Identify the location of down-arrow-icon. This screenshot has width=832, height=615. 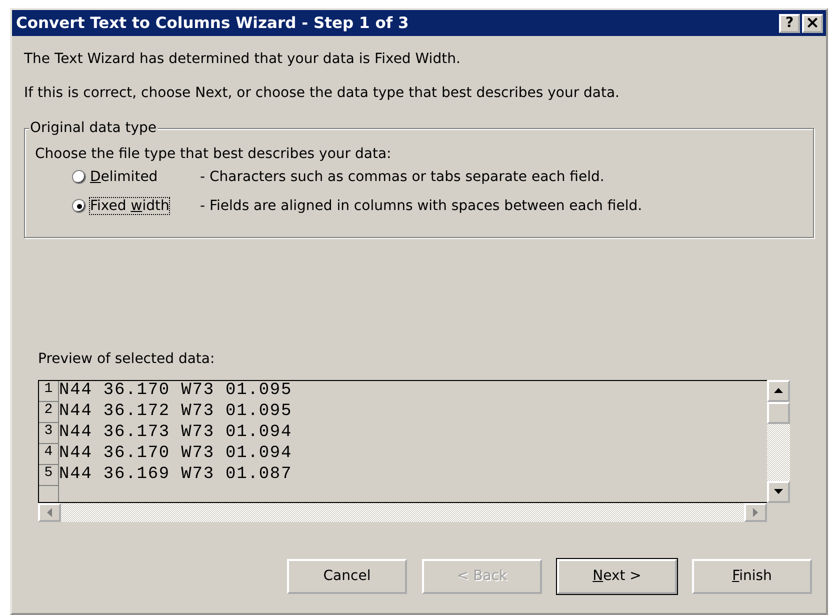
(778, 491).